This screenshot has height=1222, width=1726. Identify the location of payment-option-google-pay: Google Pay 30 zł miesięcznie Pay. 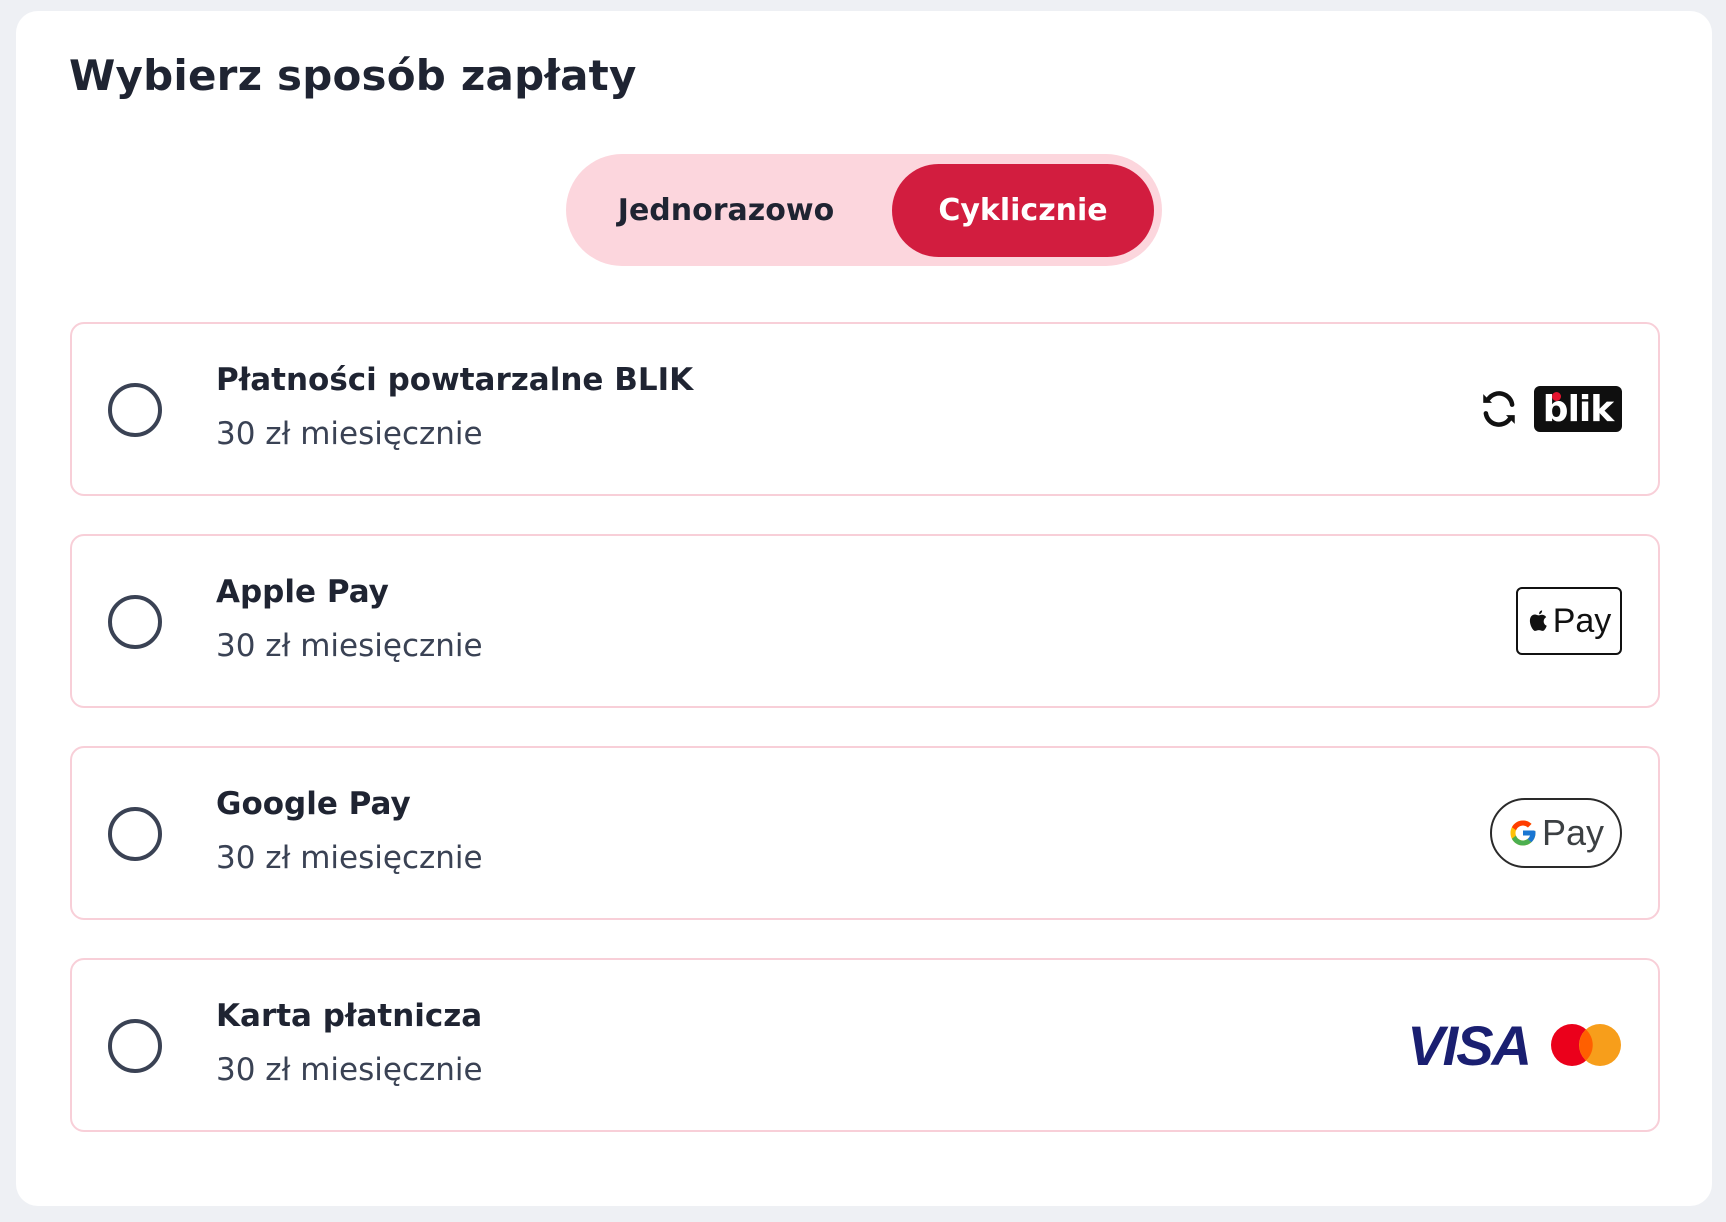
(865, 833).